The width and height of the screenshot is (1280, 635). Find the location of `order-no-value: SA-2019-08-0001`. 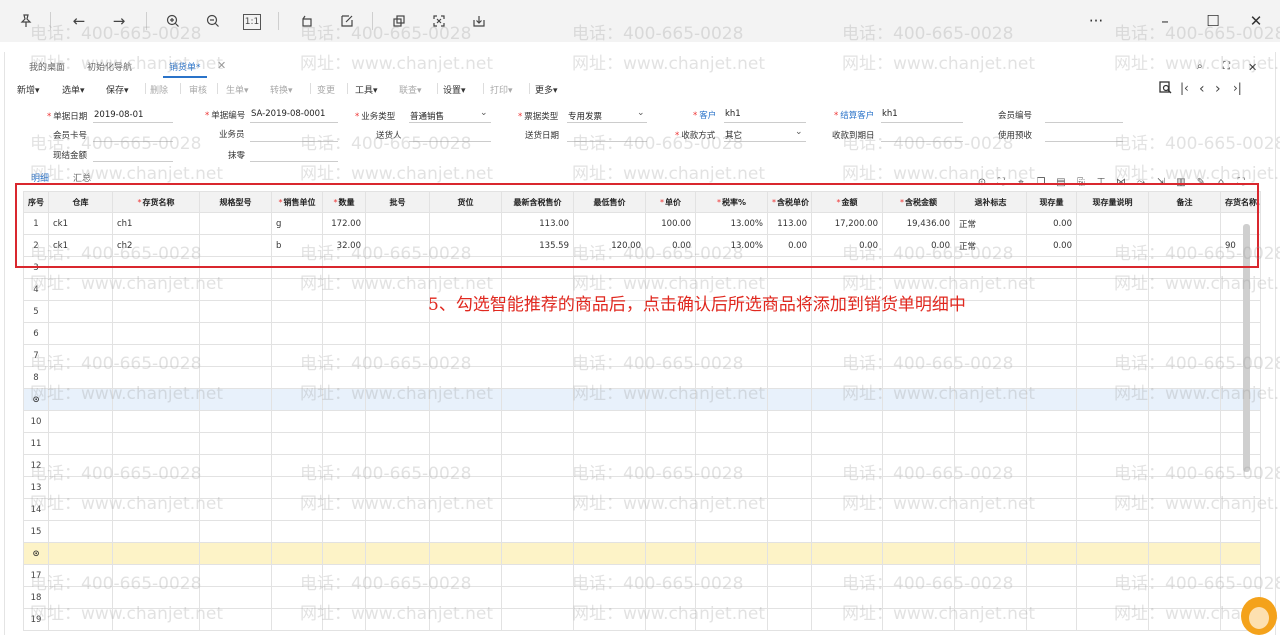

order-no-value: SA-2019-08-0001 is located at coordinates (288, 114).